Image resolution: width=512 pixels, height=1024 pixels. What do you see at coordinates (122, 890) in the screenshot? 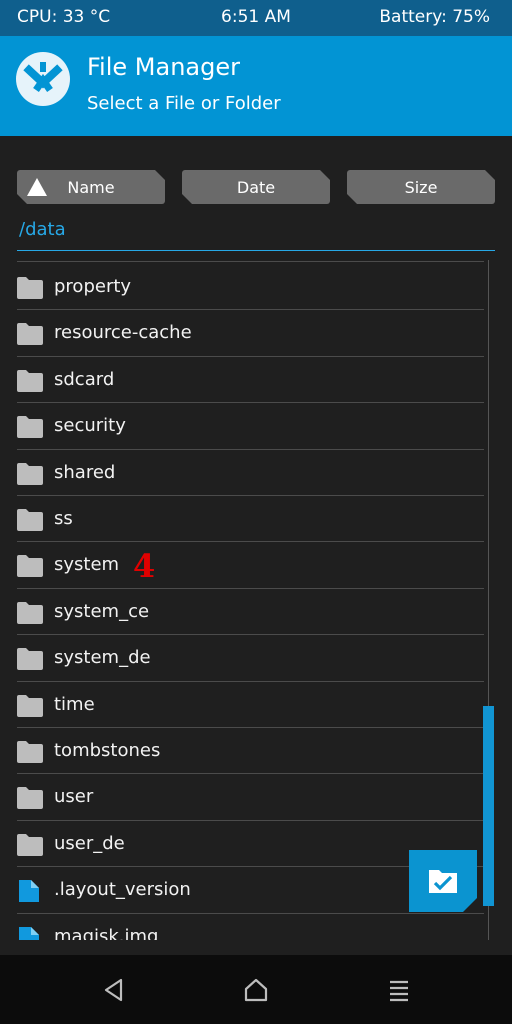
I see `file-name: .layout_version` at bounding box center [122, 890].